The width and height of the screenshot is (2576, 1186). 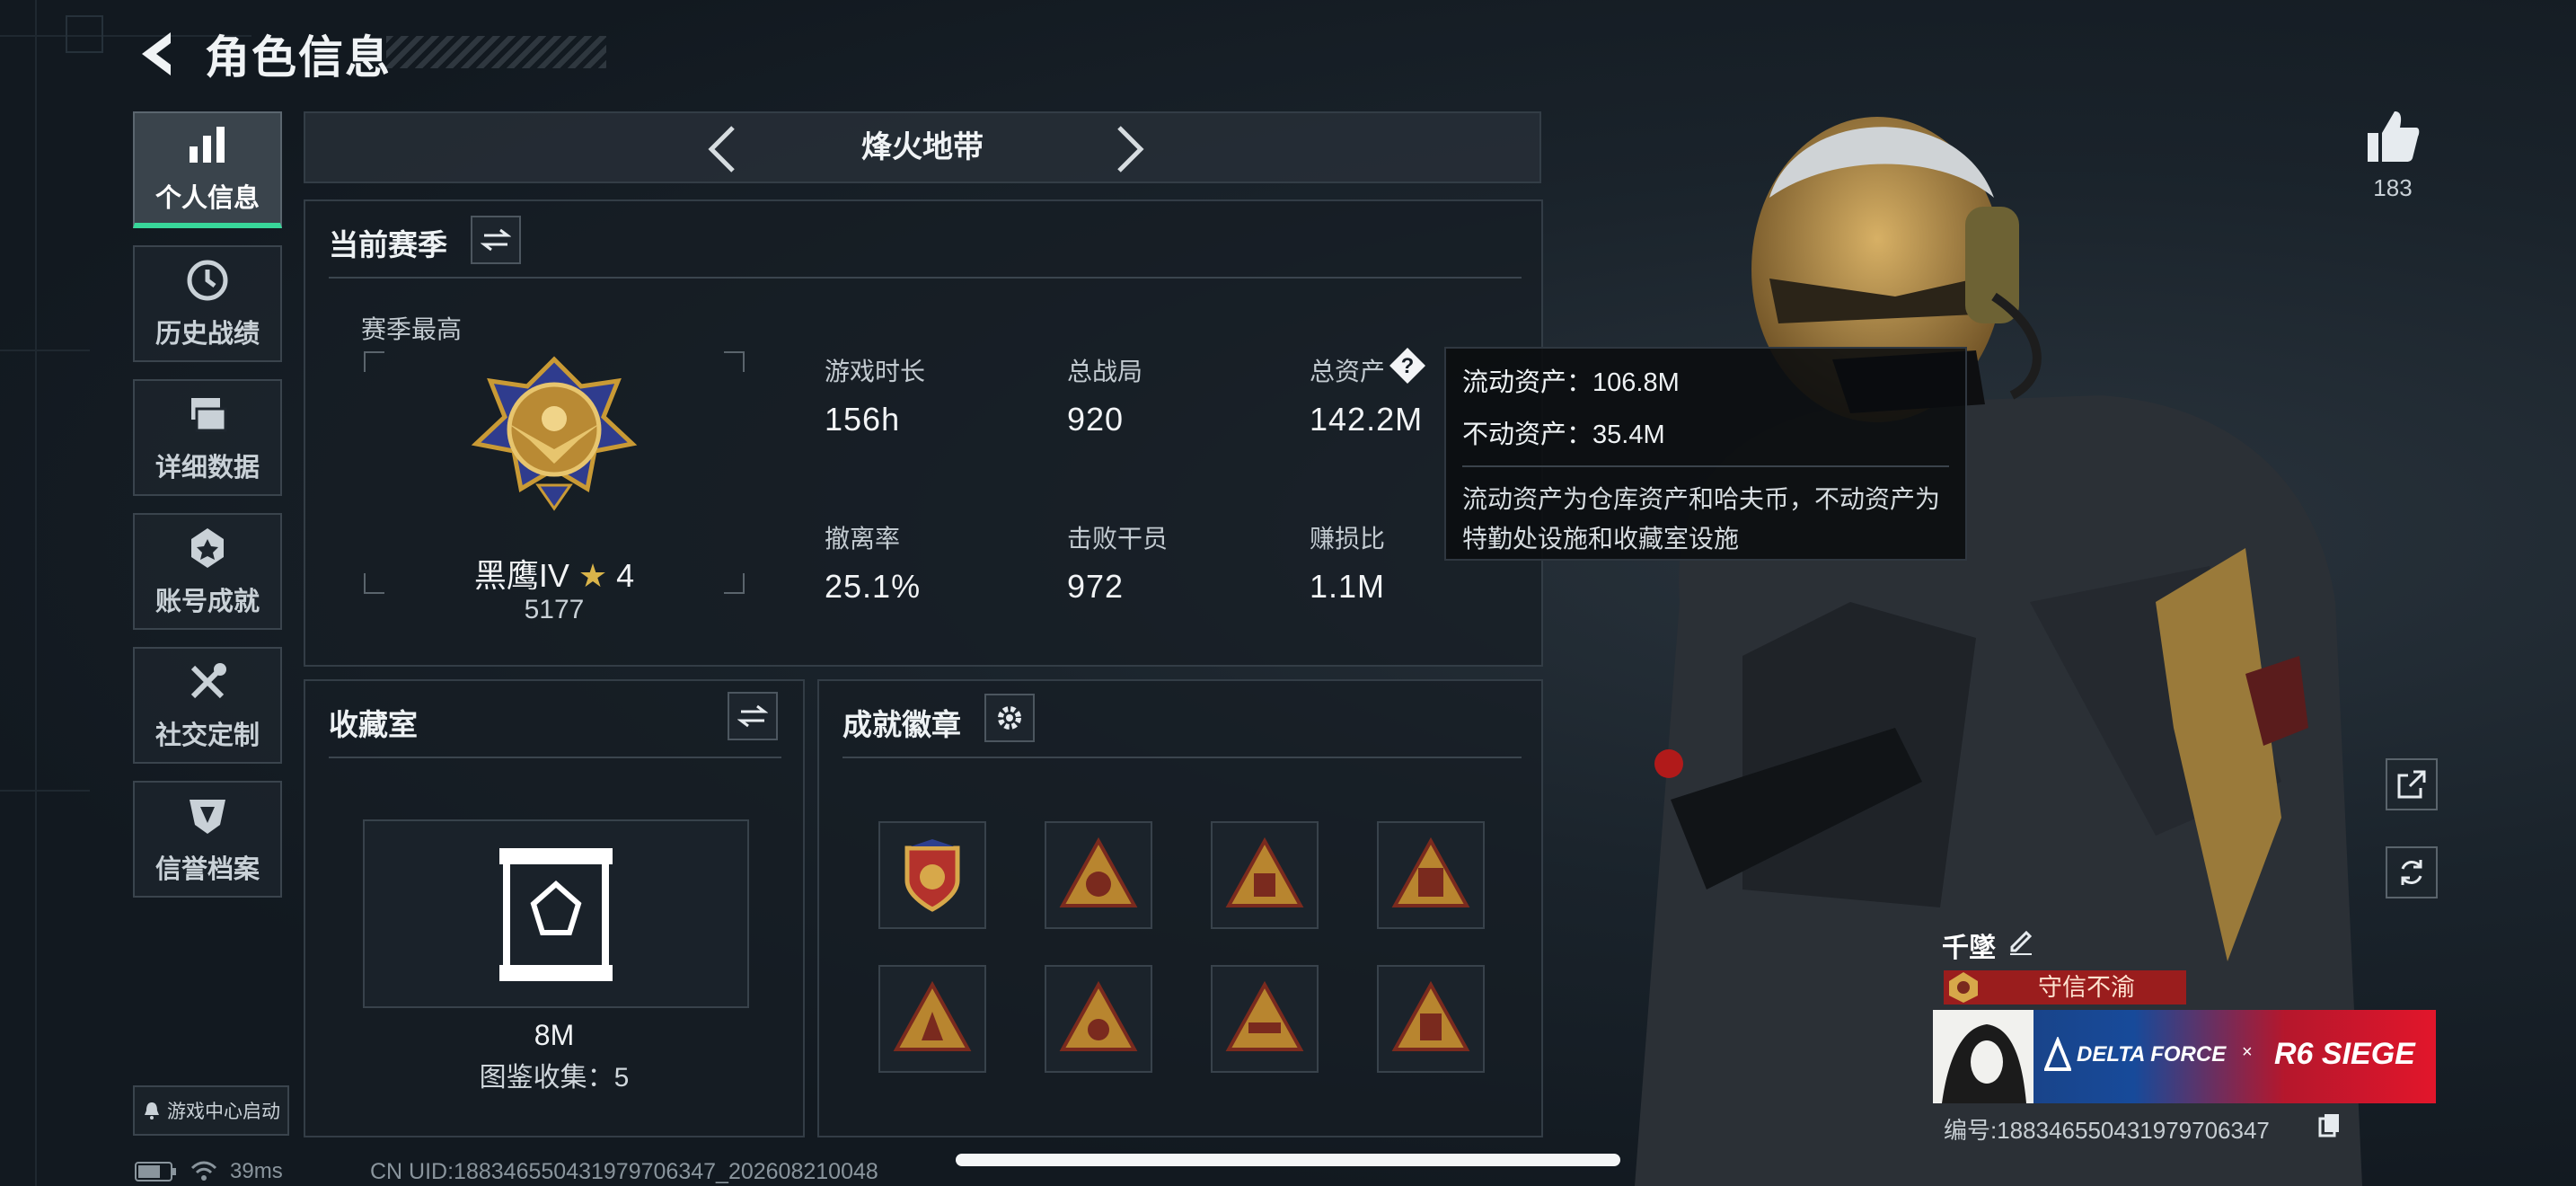 I want to click on game-center-button: 游戏中心启动, so click(x=211, y=1110).